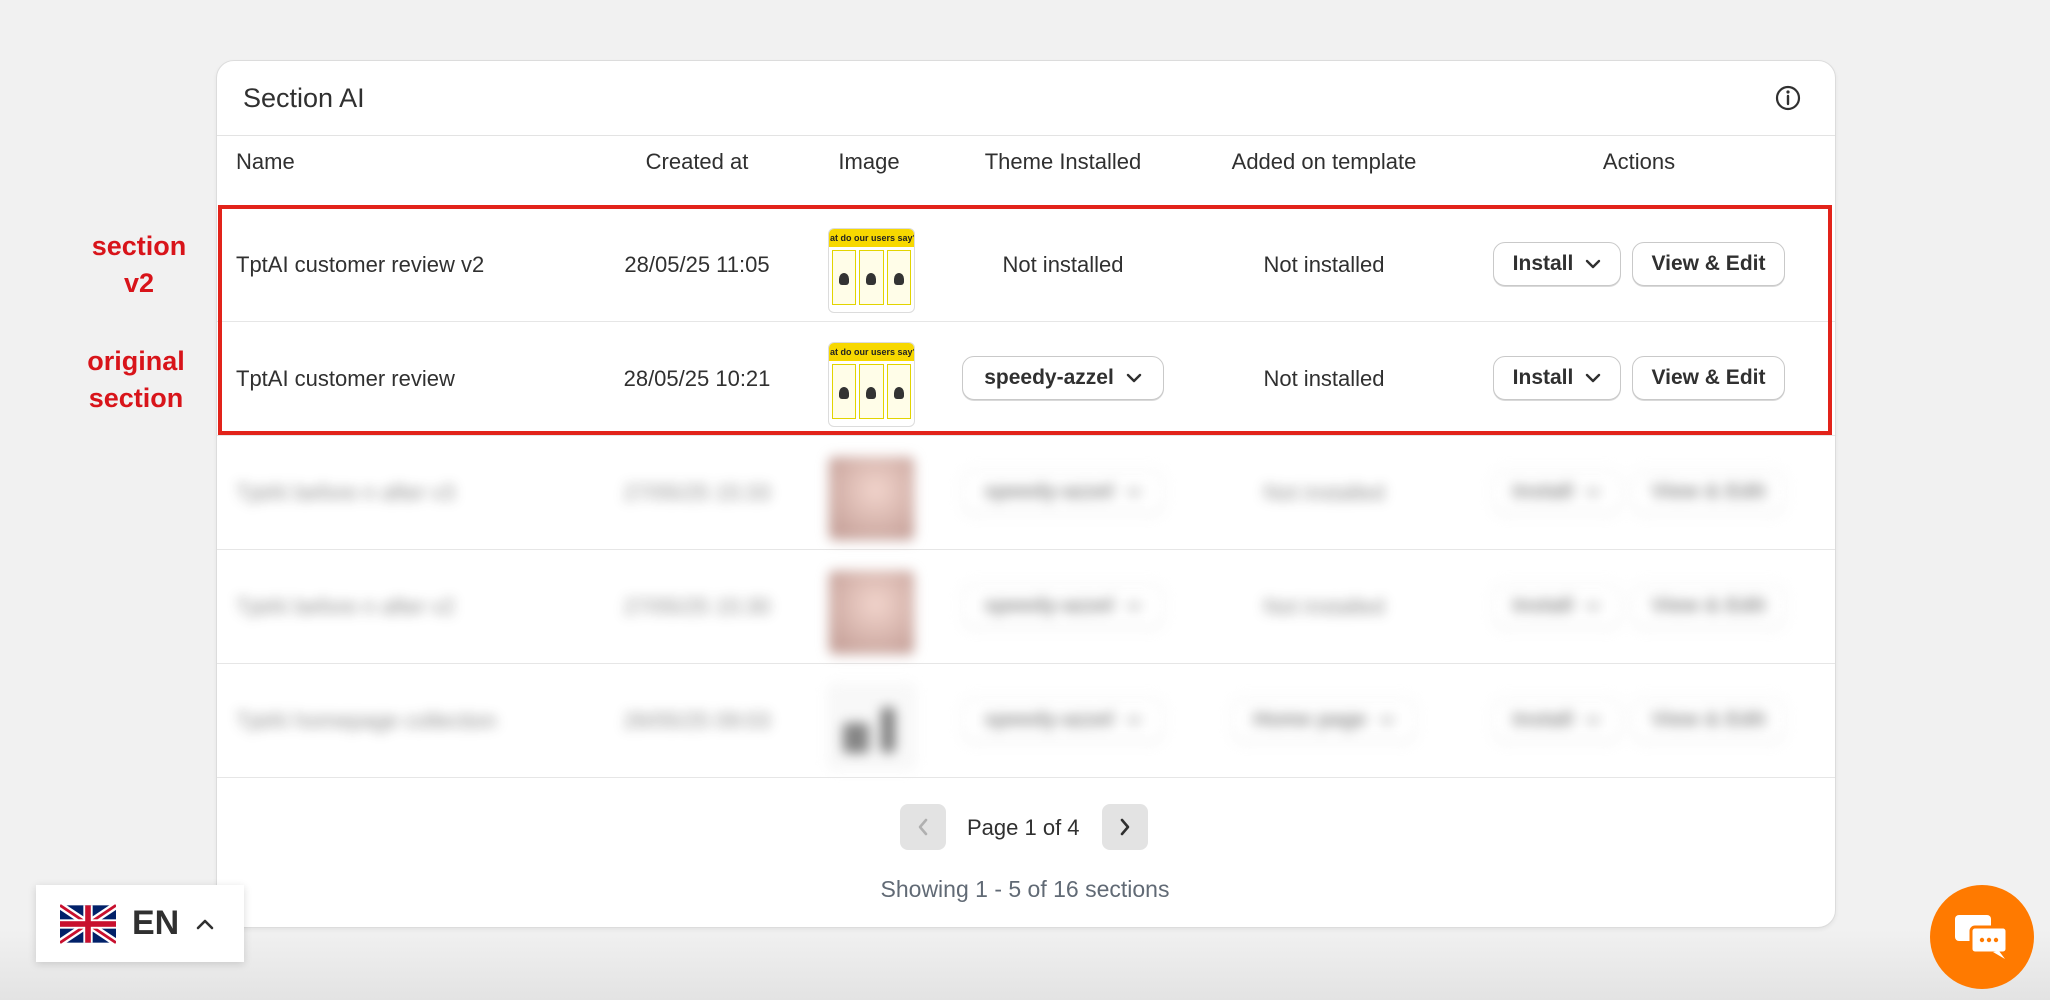 Image resolution: width=2050 pixels, height=1000 pixels. What do you see at coordinates (869, 161) in the screenshot?
I see `column-header-image: Image` at bounding box center [869, 161].